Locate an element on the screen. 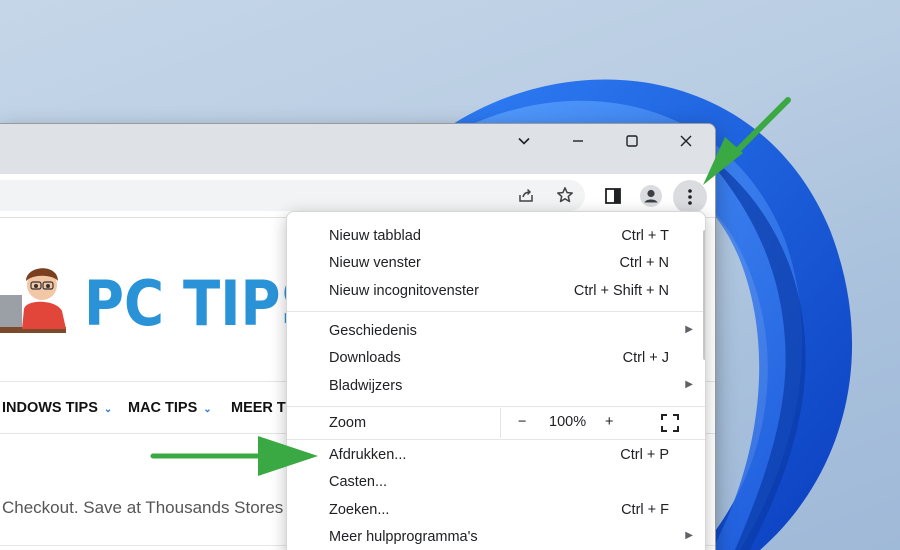  address-bar is located at coordinates (292, 195).